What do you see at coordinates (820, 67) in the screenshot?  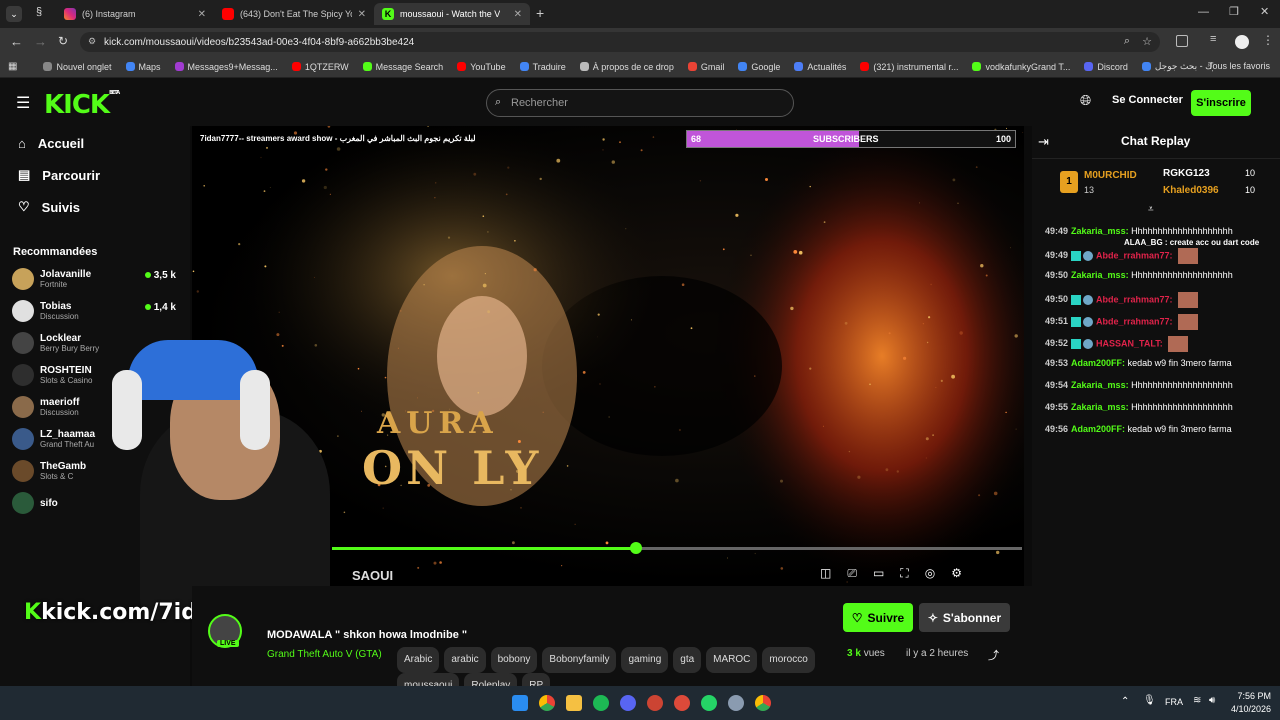 I see `bookmark-item: Actualités` at bounding box center [820, 67].